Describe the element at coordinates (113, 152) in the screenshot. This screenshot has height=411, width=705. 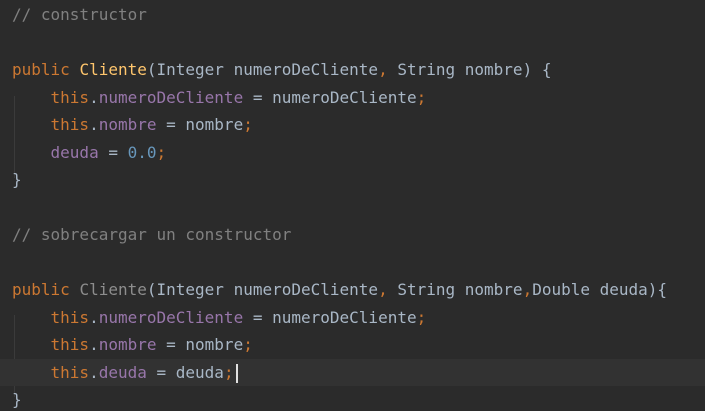
I see `code-token: =` at that location.